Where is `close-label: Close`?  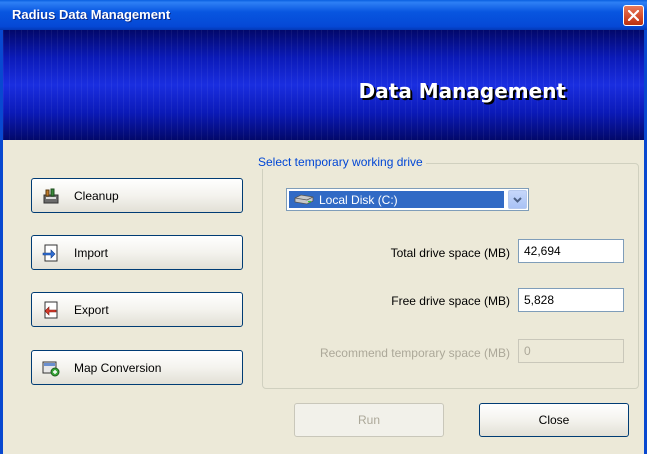 close-label: Close is located at coordinates (554, 420).